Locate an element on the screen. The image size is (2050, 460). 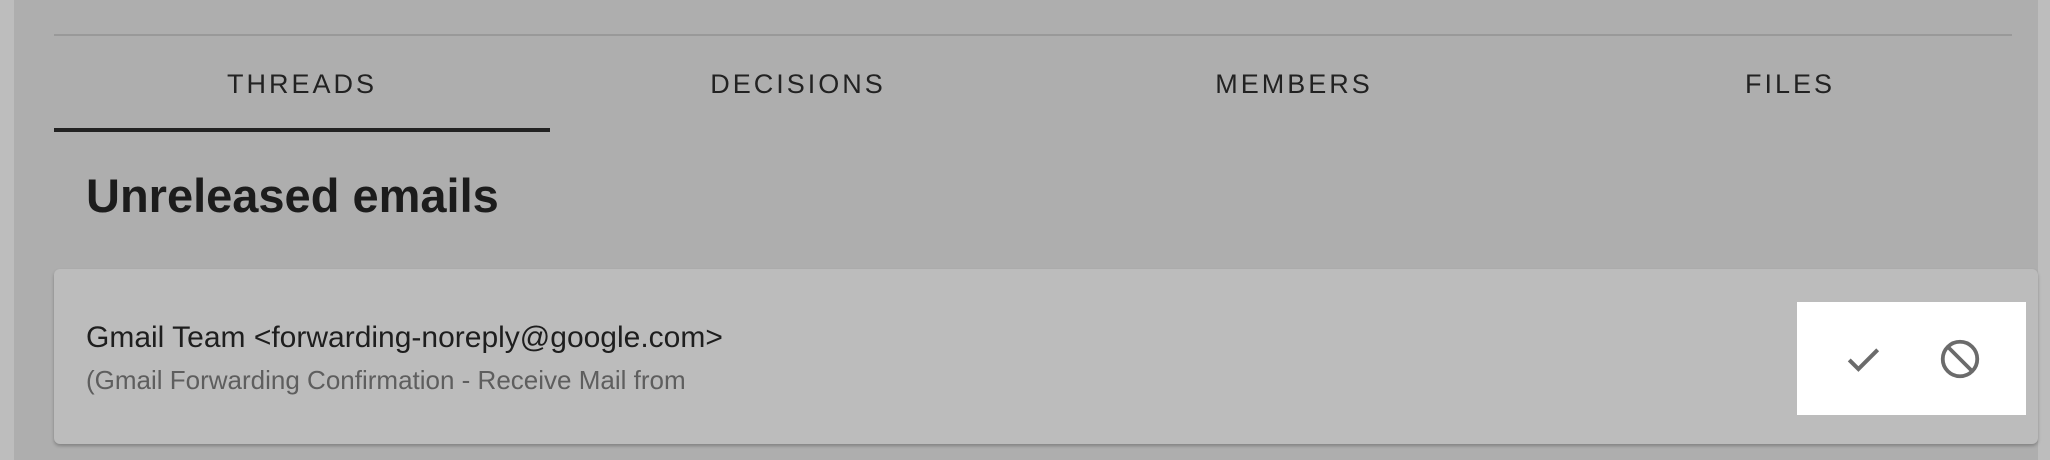
reject-button is located at coordinates (1960, 359).